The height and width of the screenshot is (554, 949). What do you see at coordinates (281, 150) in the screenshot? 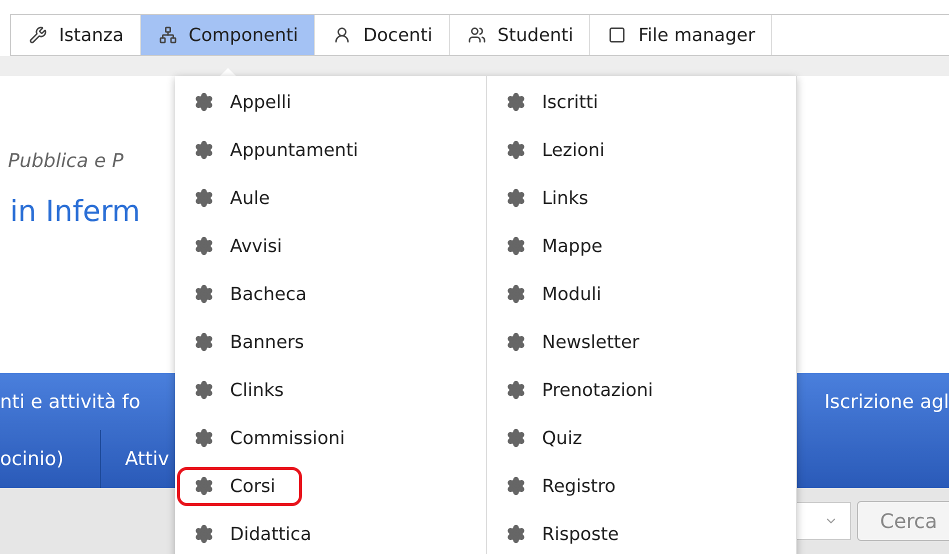
I see `menu-item: Appuntamenti` at bounding box center [281, 150].